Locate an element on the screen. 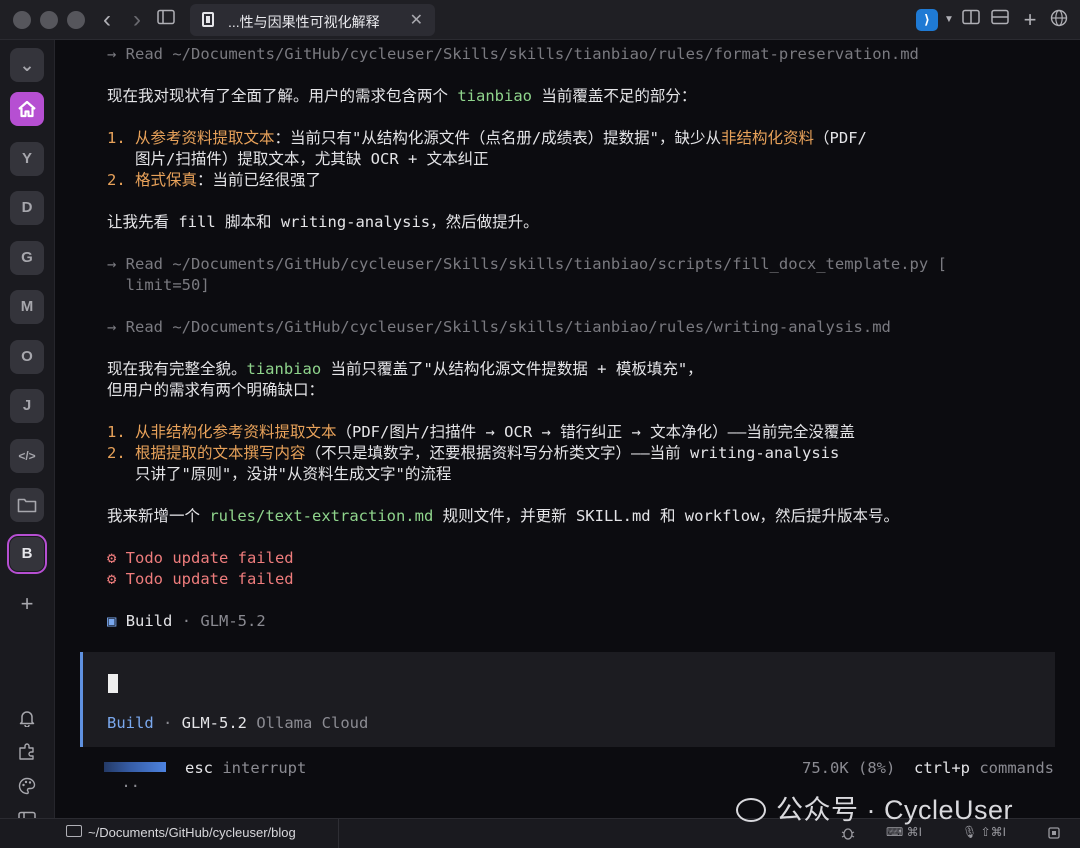  highlight-term: 根据提取的文本撰写内容 is located at coordinates (220, 453).